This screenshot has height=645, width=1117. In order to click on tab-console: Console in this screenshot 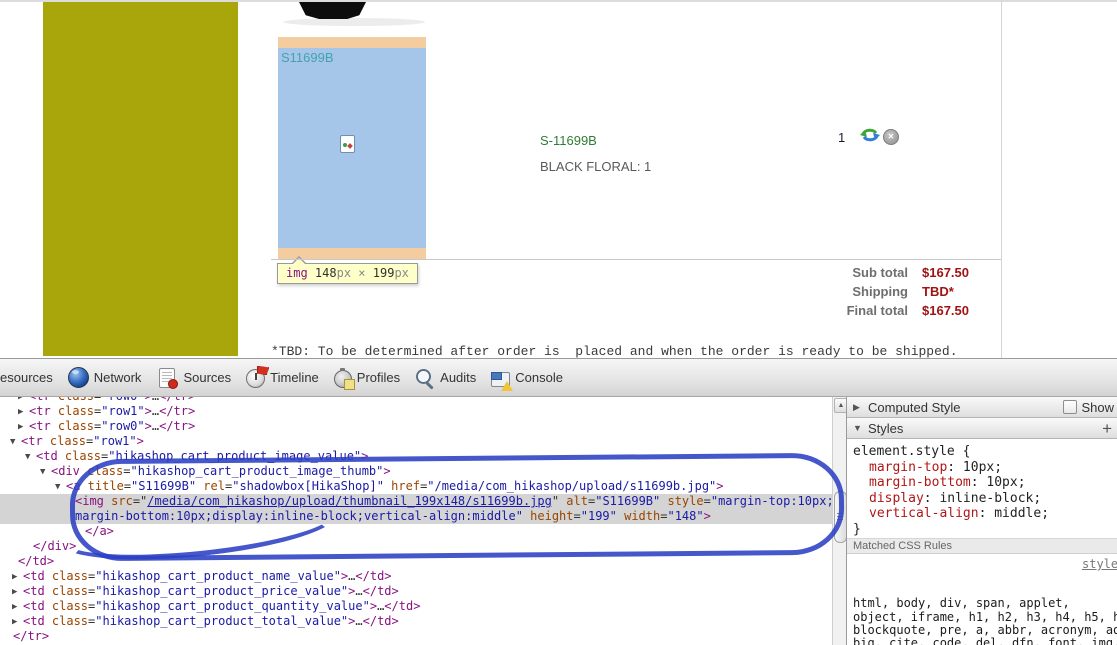, I will do `click(527, 380)`.